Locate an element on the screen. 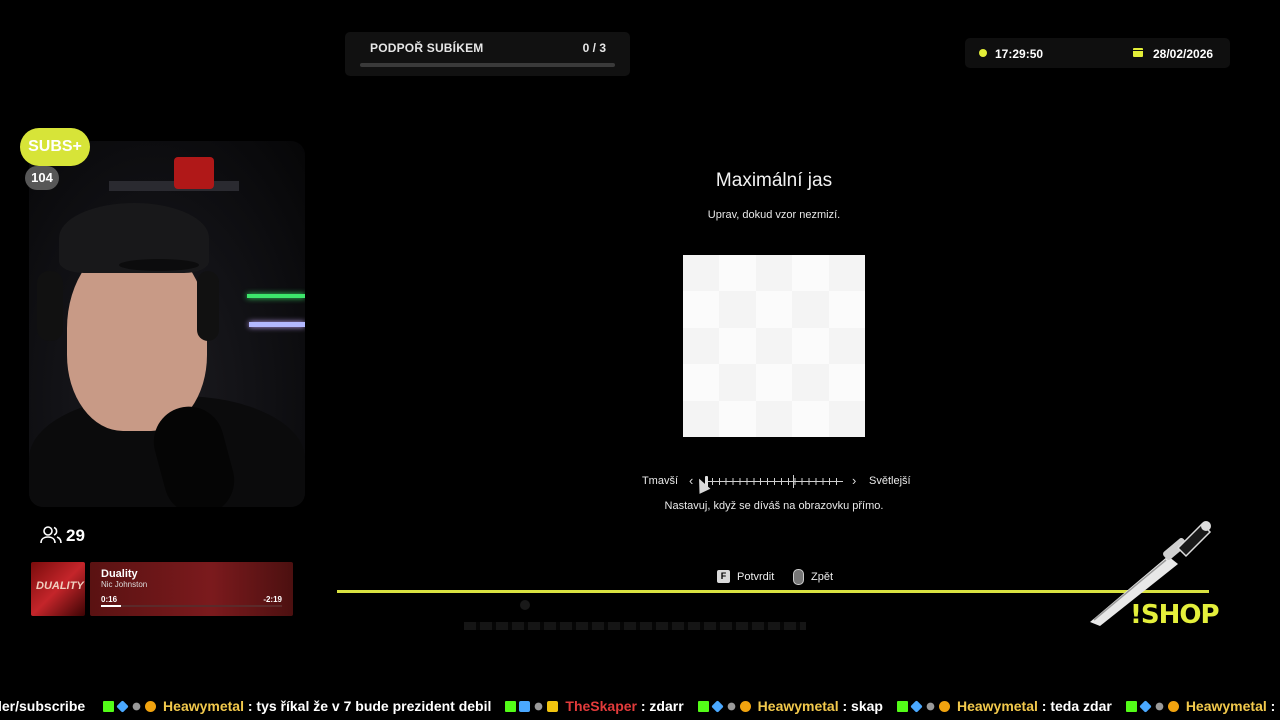 This screenshot has height=720, width=1280. shop-label: !SHOP is located at coordinates (1175, 615).